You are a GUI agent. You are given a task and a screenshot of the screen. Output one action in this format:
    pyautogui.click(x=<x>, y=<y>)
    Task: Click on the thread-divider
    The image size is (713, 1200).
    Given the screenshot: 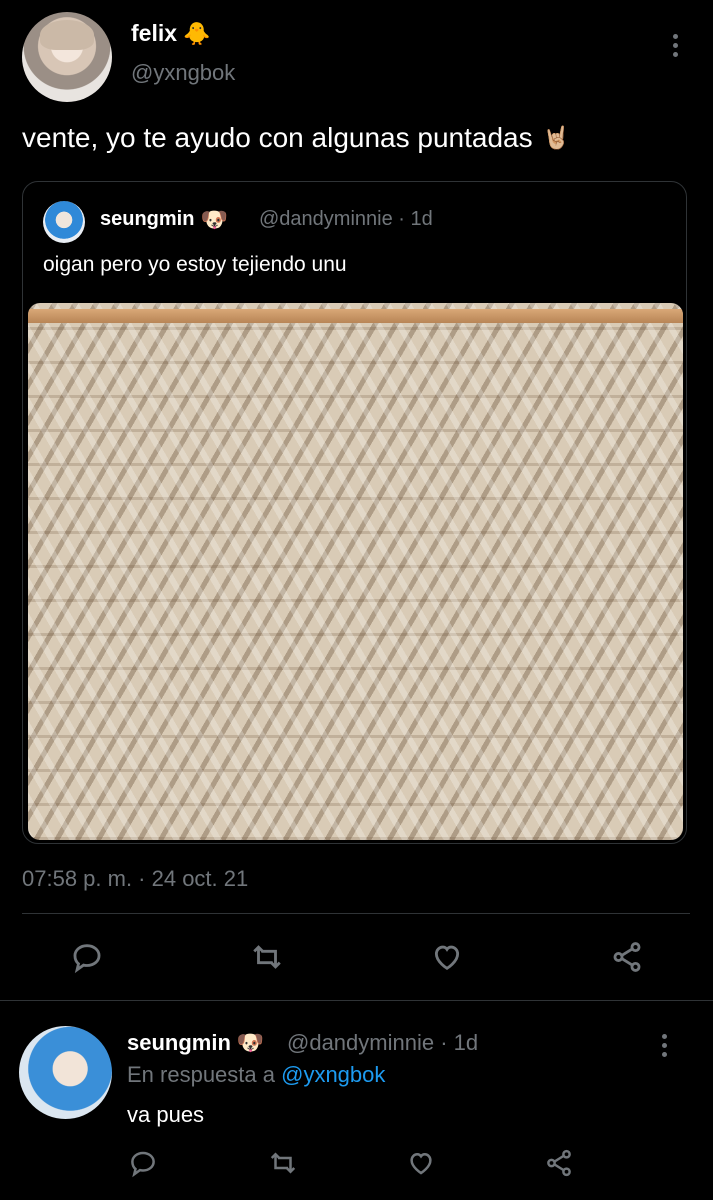 What is the action you would take?
    pyautogui.click(x=356, y=1000)
    